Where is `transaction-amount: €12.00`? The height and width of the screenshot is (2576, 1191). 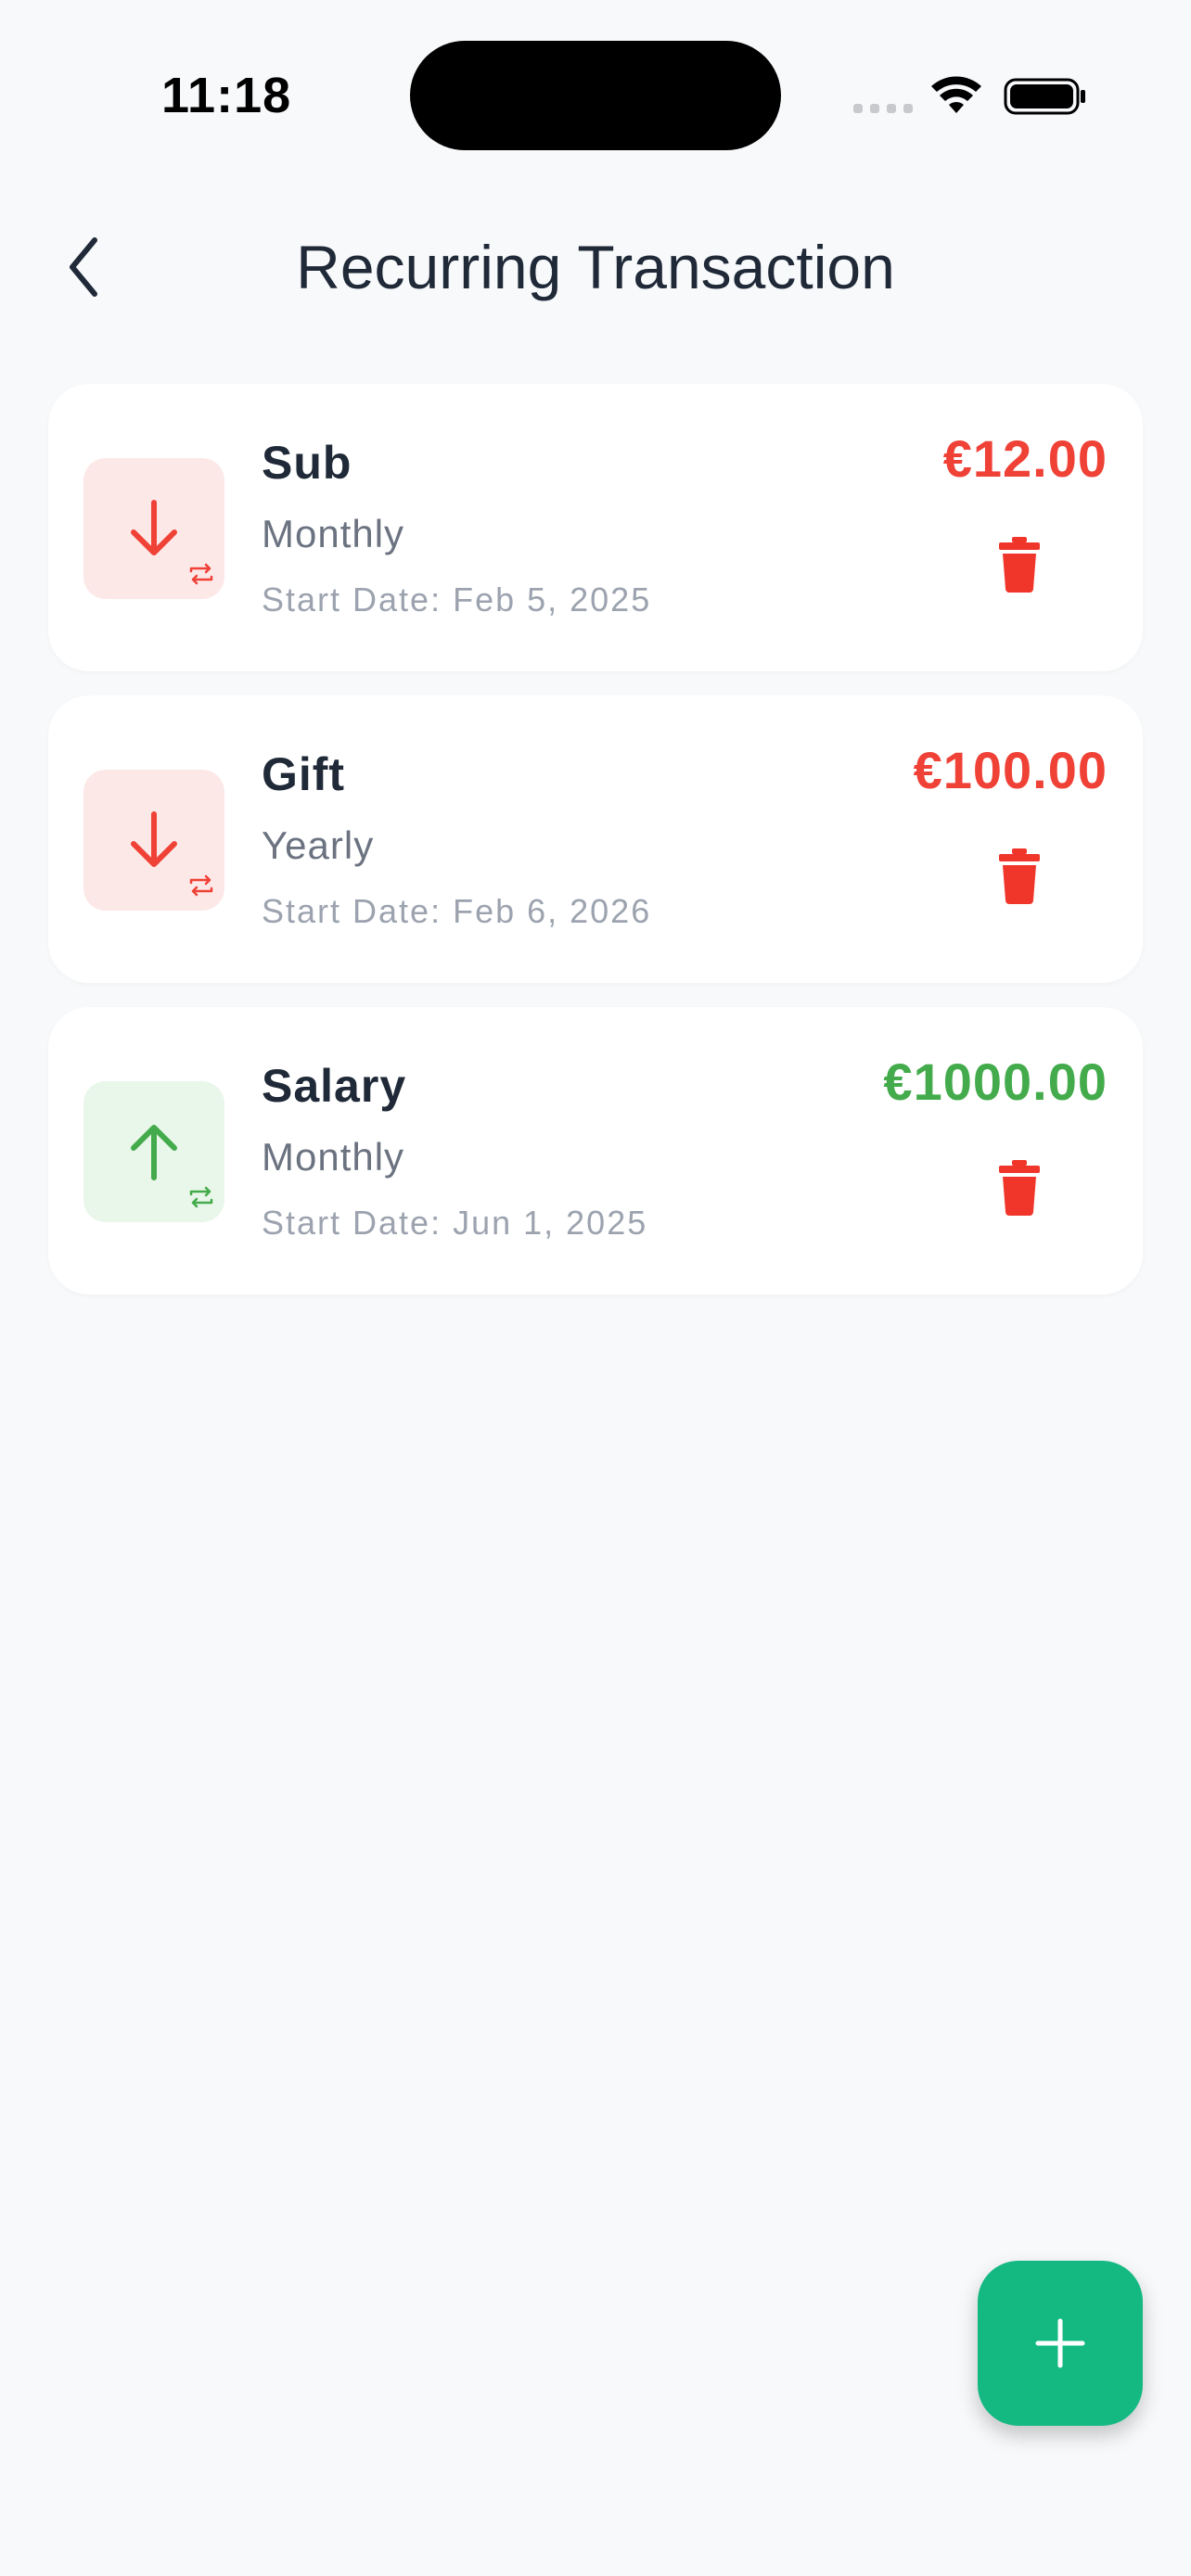 transaction-amount: €12.00 is located at coordinates (1025, 458).